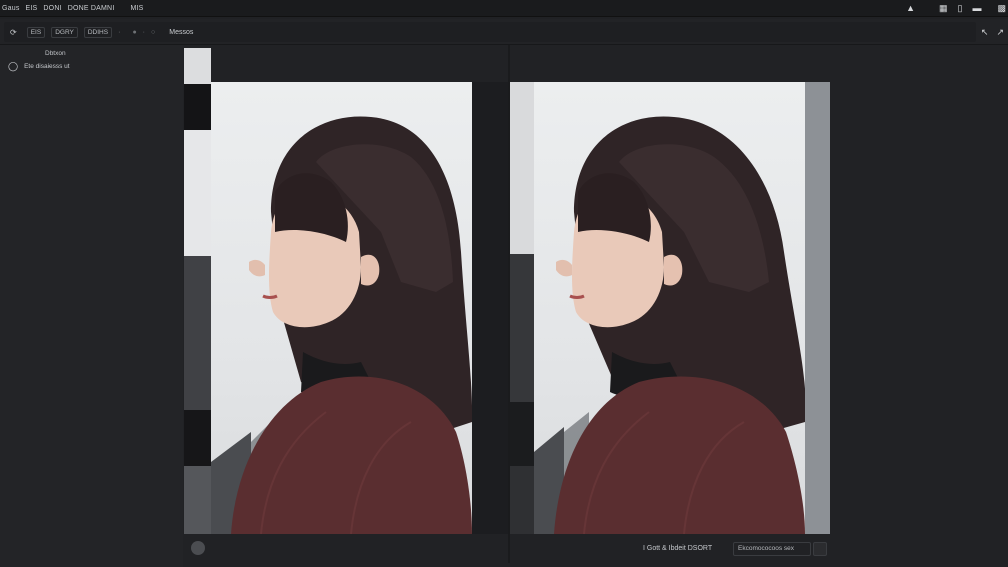  I want to click on chevron-left-icon: ↖, so click(985, 32).